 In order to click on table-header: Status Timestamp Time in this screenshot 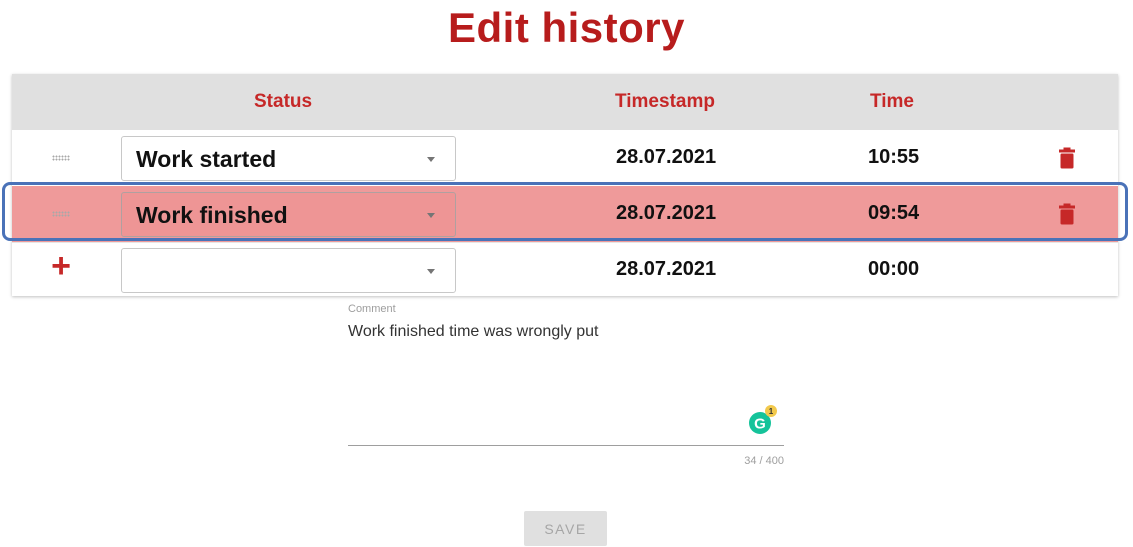, I will do `click(565, 102)`.